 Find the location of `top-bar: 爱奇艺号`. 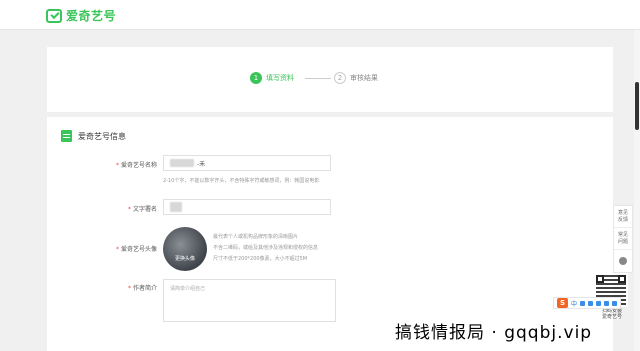

top-bar: 爱奇艺号 is located at coordinates (320, 15).